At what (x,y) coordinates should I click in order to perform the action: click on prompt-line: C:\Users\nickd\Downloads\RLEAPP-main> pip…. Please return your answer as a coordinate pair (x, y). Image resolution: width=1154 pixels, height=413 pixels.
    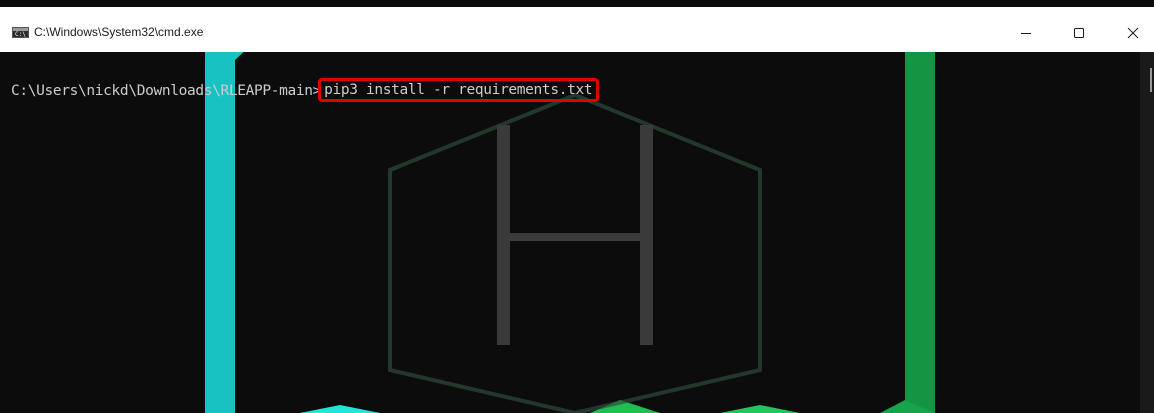
    Looking at the image, I should click on (305, 90).